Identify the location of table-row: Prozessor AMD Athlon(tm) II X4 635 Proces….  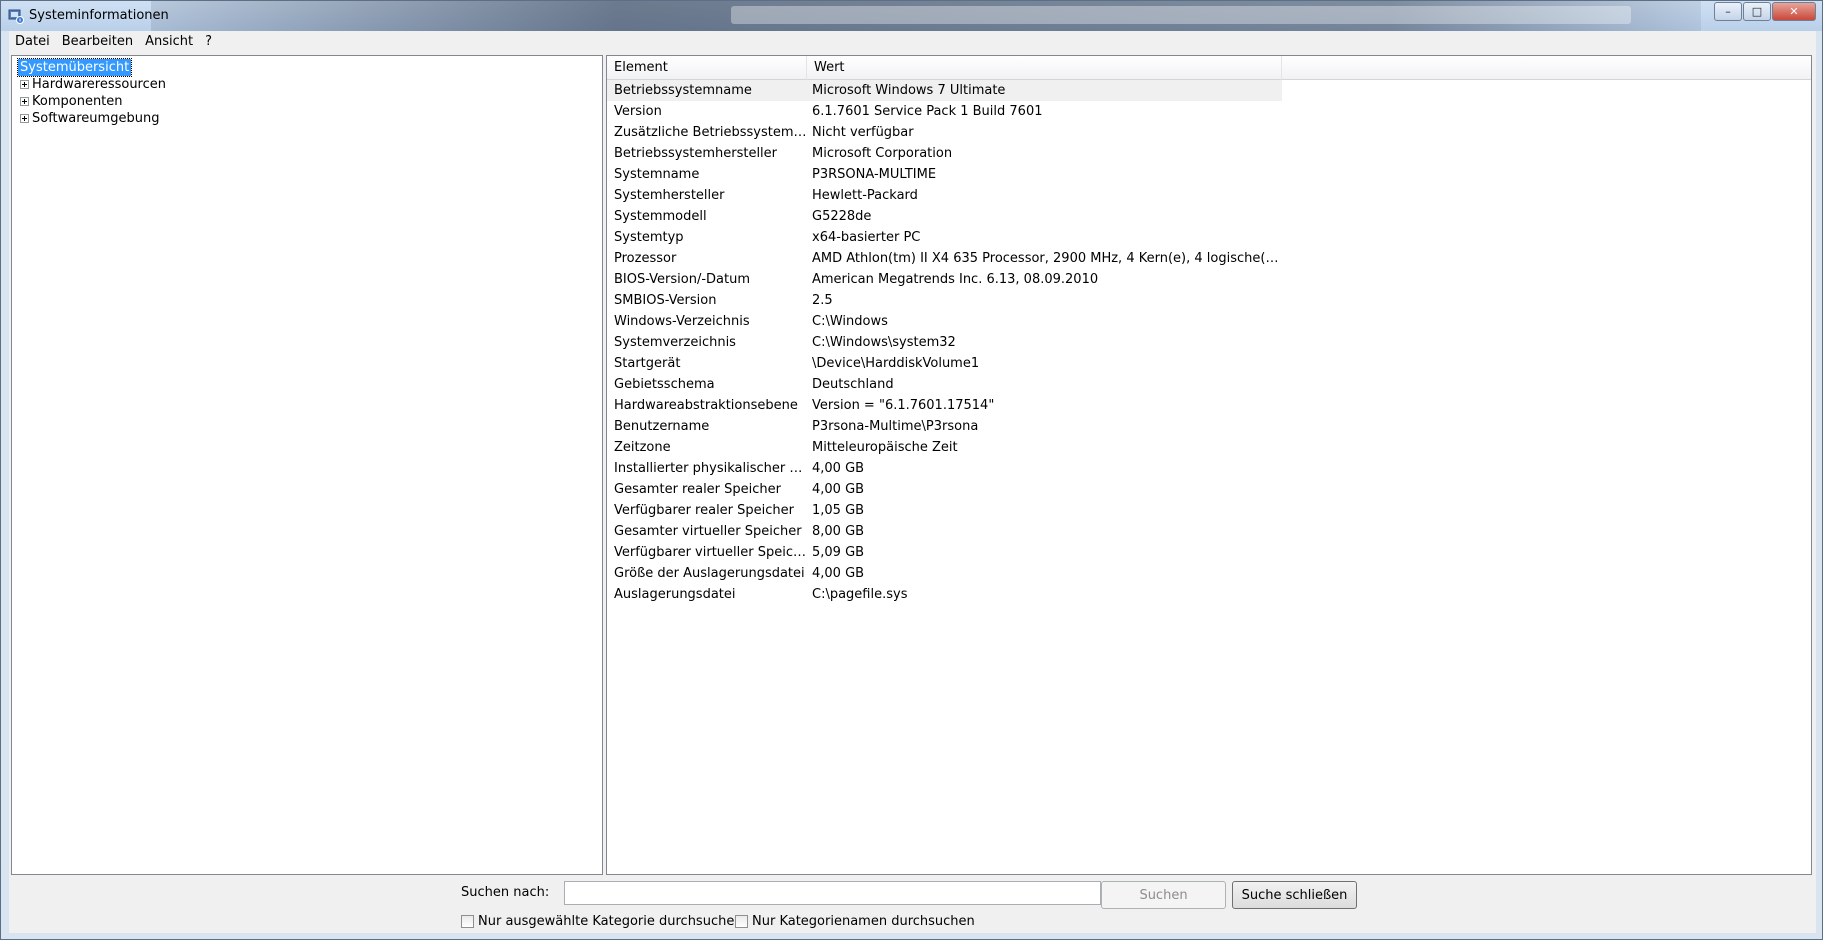
(944, 258).